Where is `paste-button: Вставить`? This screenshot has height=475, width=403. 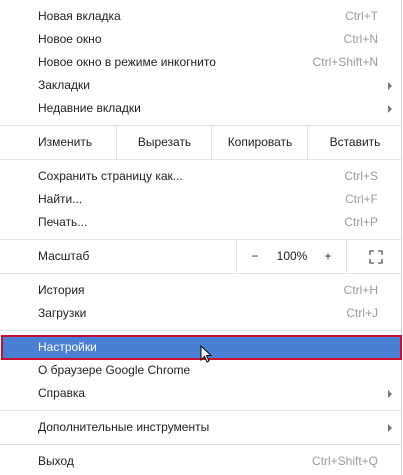
paste-button: Вставить is located at coordinates (354, 142).